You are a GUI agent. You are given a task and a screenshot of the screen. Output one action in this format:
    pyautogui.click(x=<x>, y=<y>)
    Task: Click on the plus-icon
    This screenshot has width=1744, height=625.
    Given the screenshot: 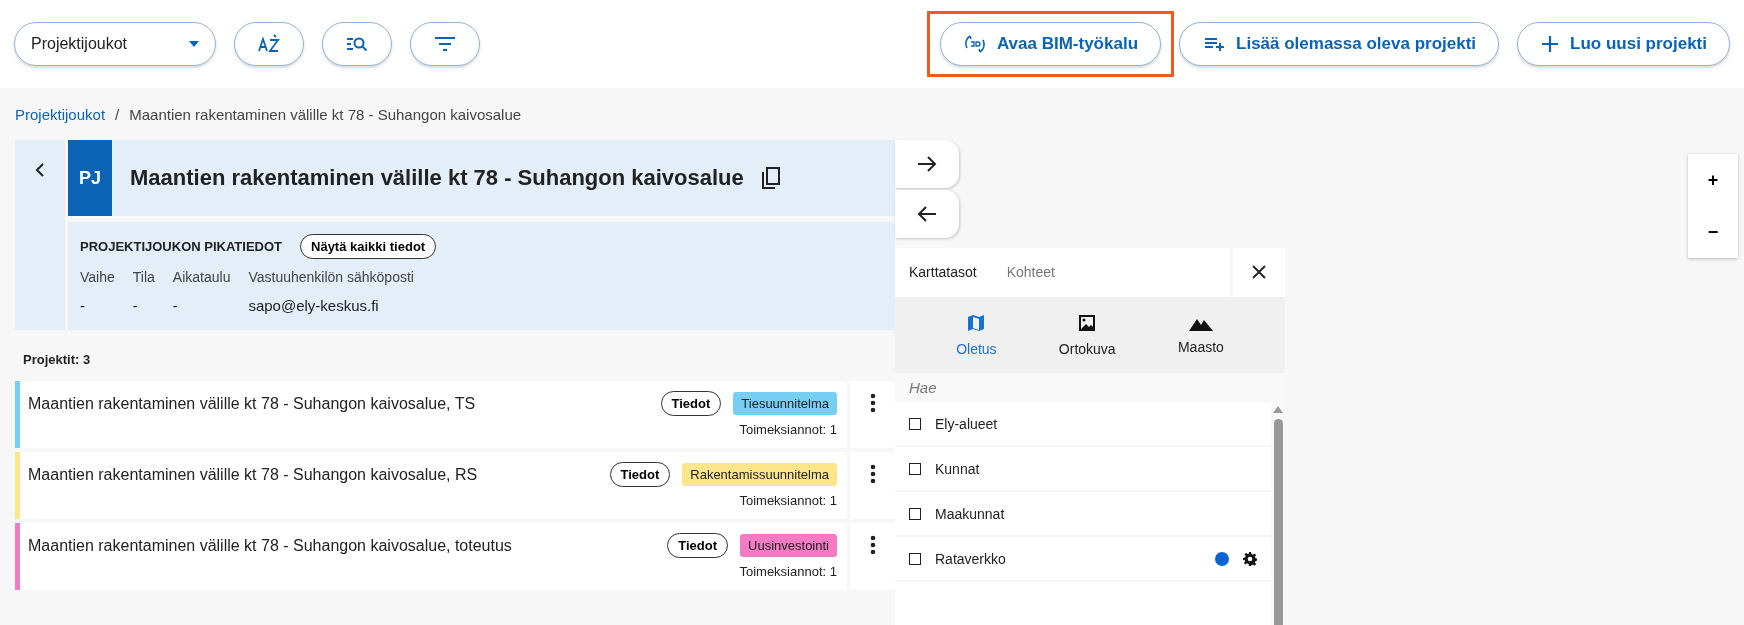 What is the action you would take?
    pyautogui.click(x=1550, y=44)
    